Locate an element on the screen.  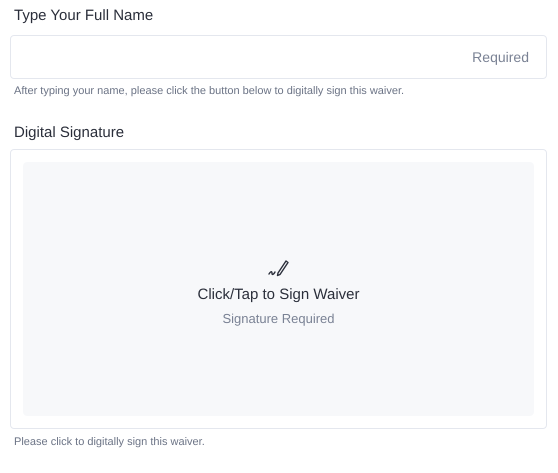
pen-icon is located at coordinates (279, 268).